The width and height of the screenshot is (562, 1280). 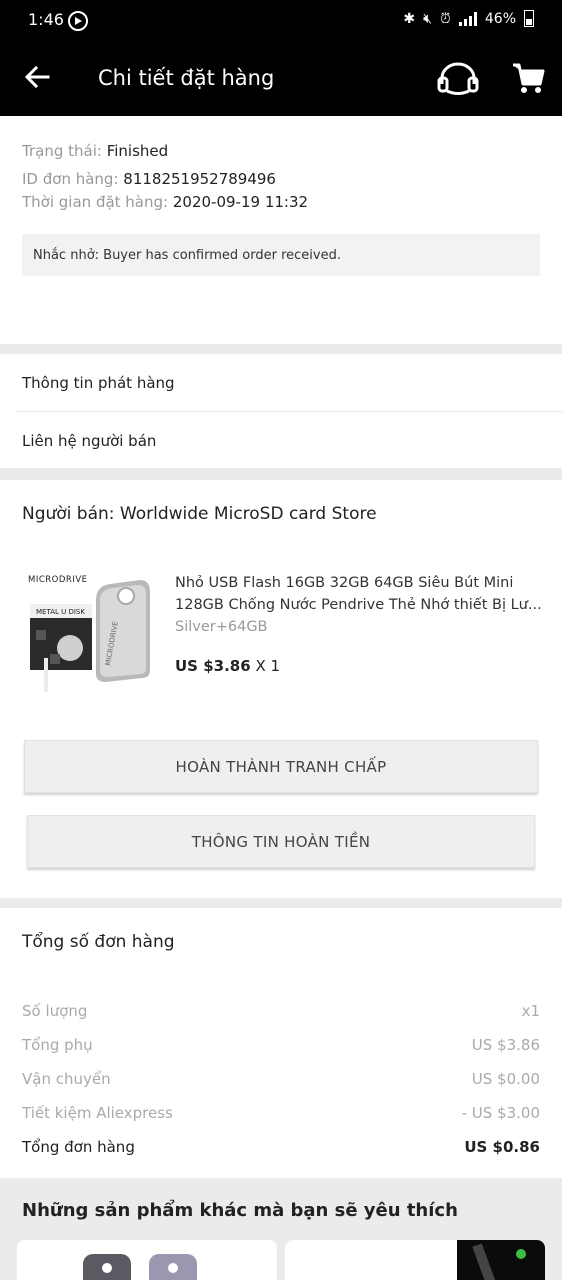 I want to click on contact-seller-link: Liên hệ người bán, so click(x=89, y=441).